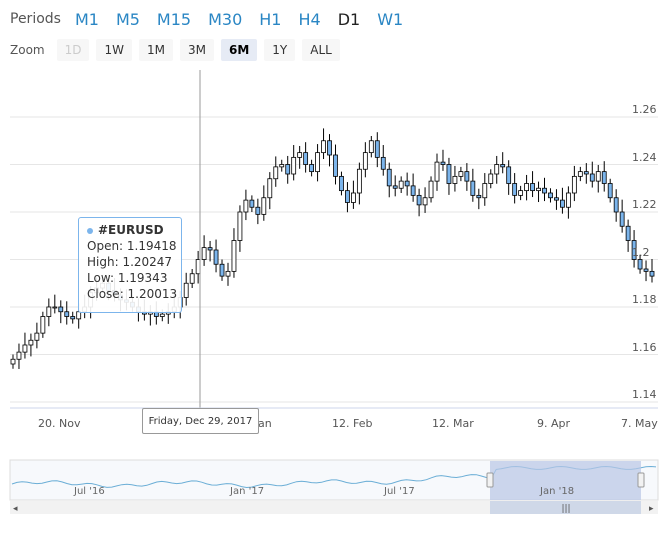  Describe the element at coordinates (644, 109) in the screenshot. I see `y-label: 1.26` at that location.